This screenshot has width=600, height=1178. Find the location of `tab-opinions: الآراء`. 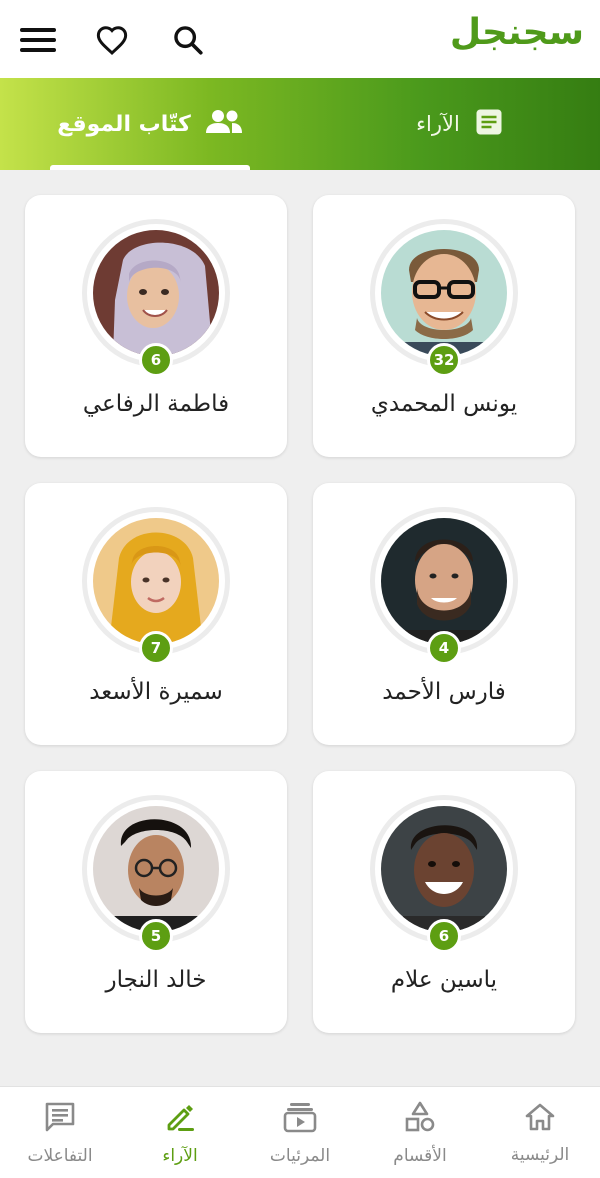

tab-opinions: الآراء is located at coordinates (460, 124).